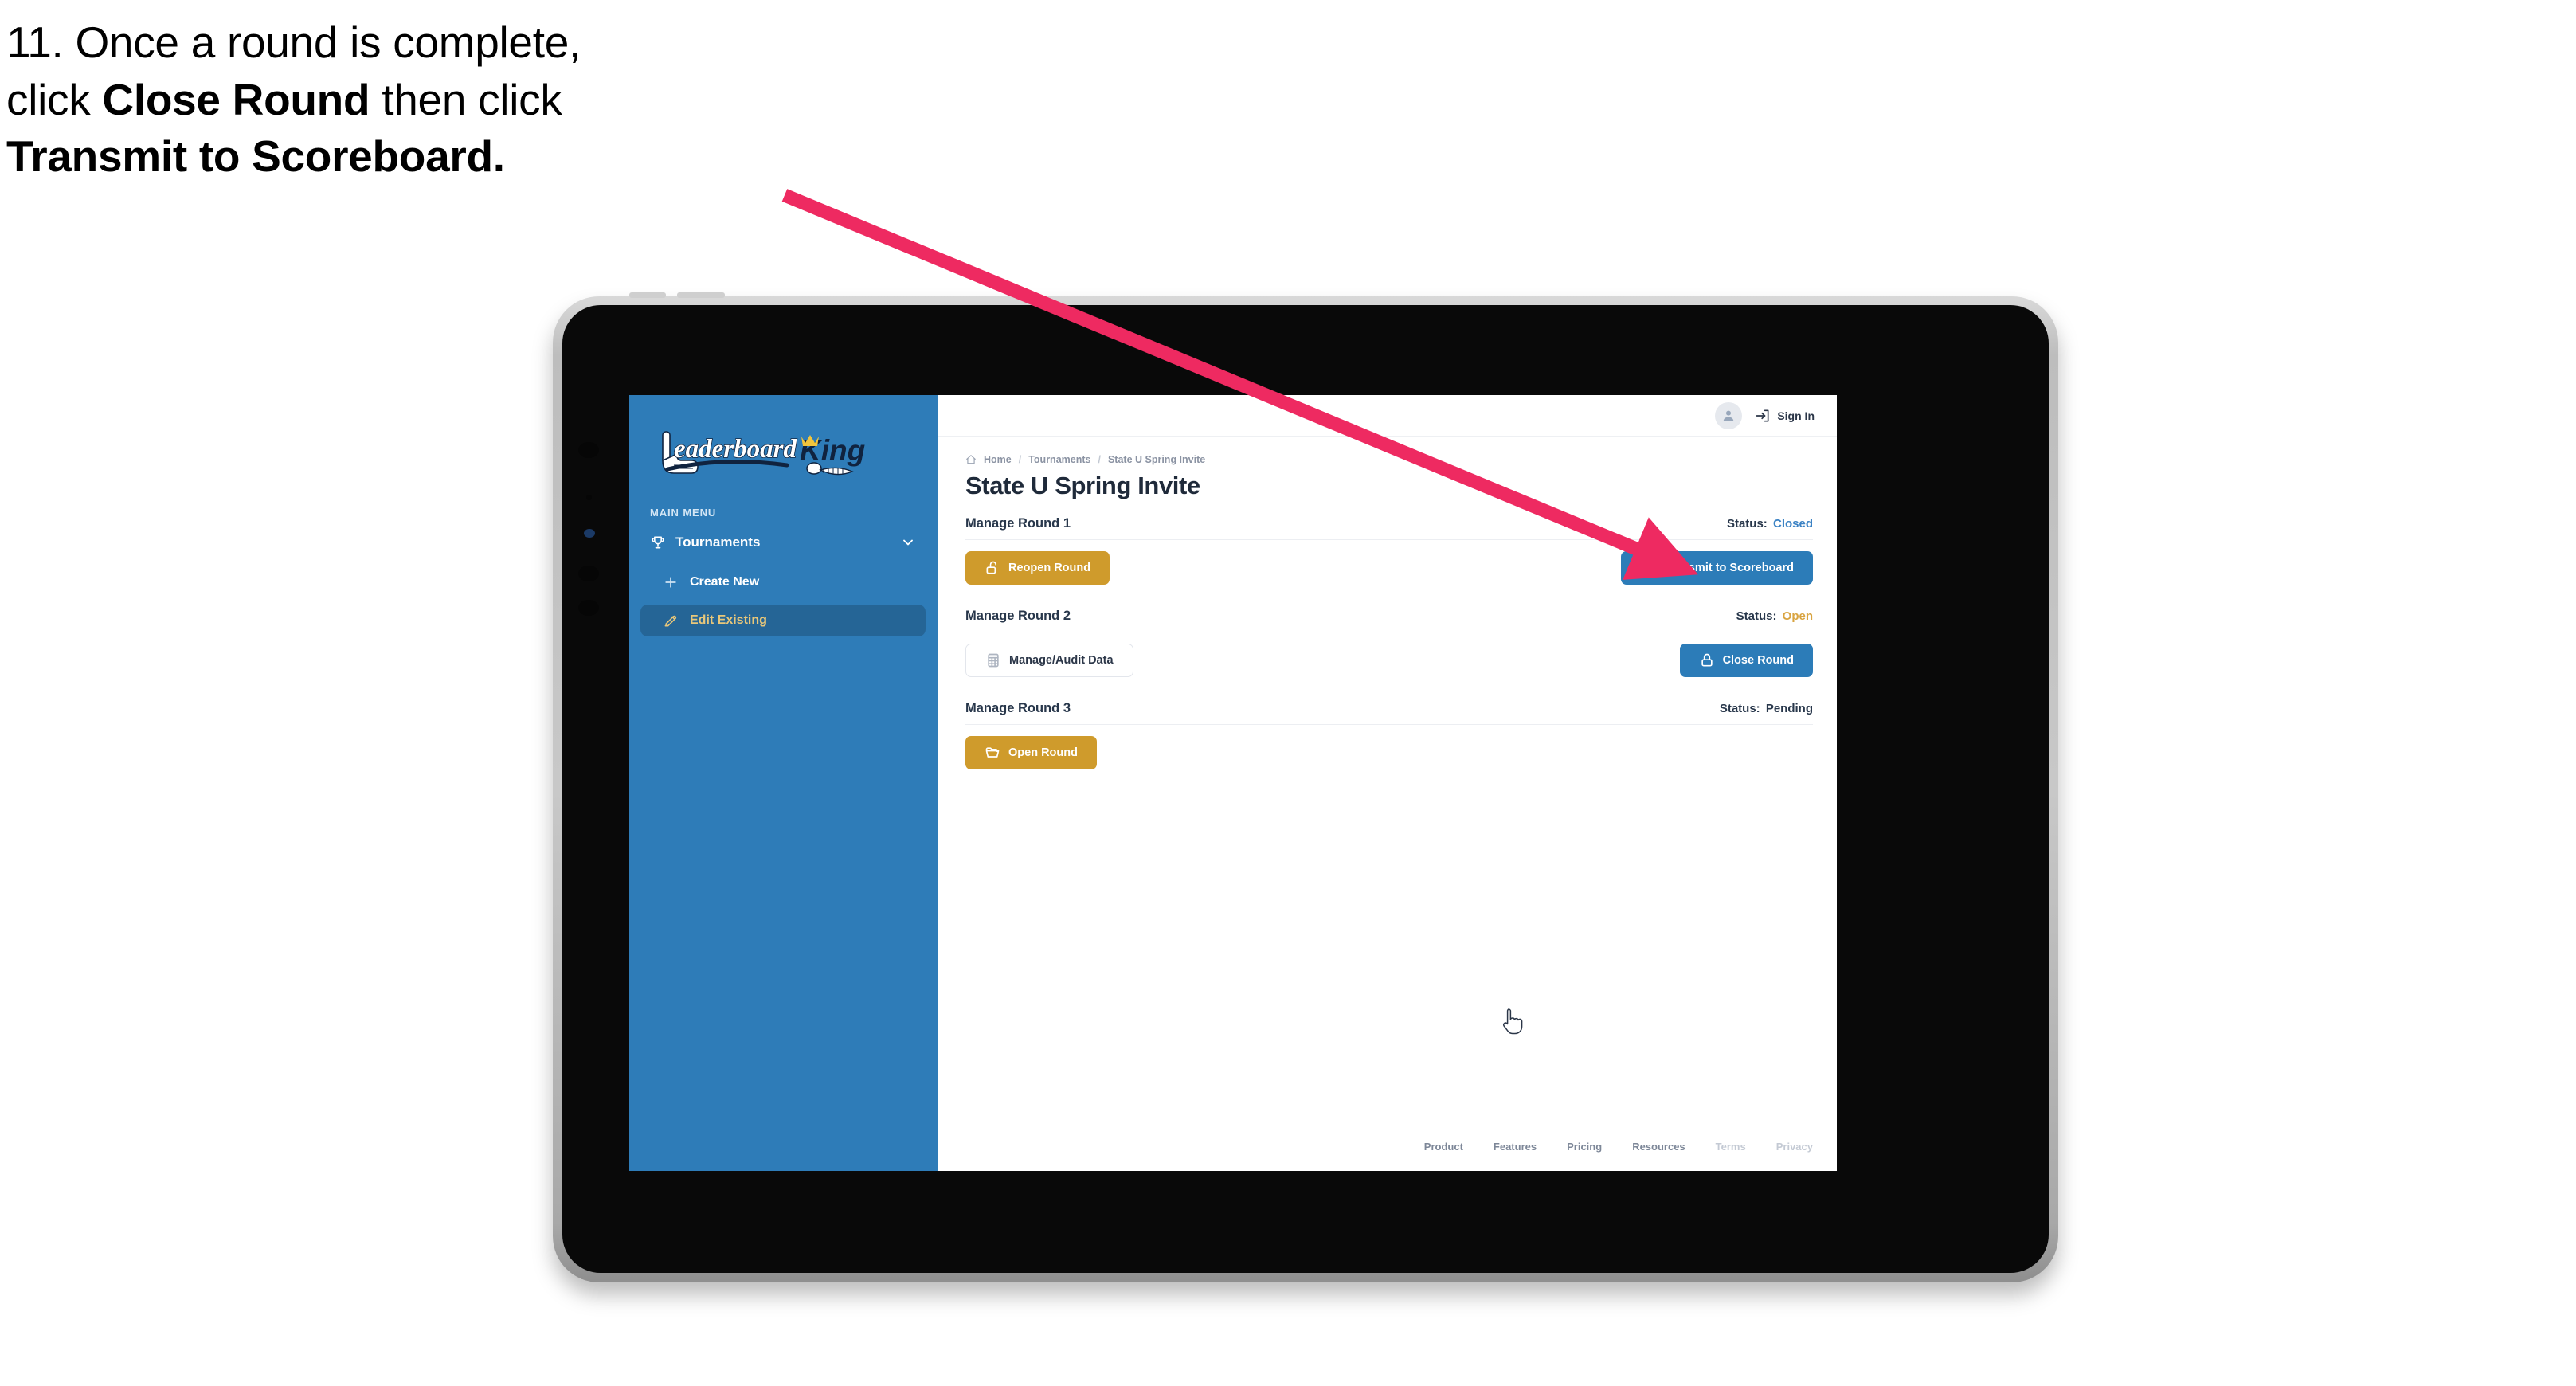  Describe the element at coordinates (671, 582) in the screenshot. I see `plus-icon` at that location.